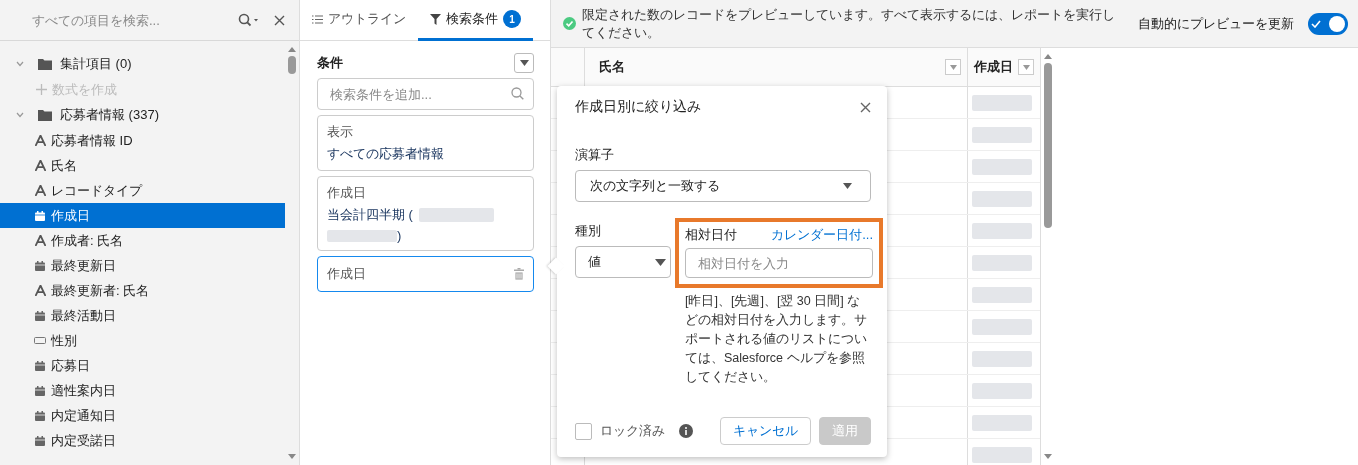  I want to click on filter-icon, so click(435, 19).